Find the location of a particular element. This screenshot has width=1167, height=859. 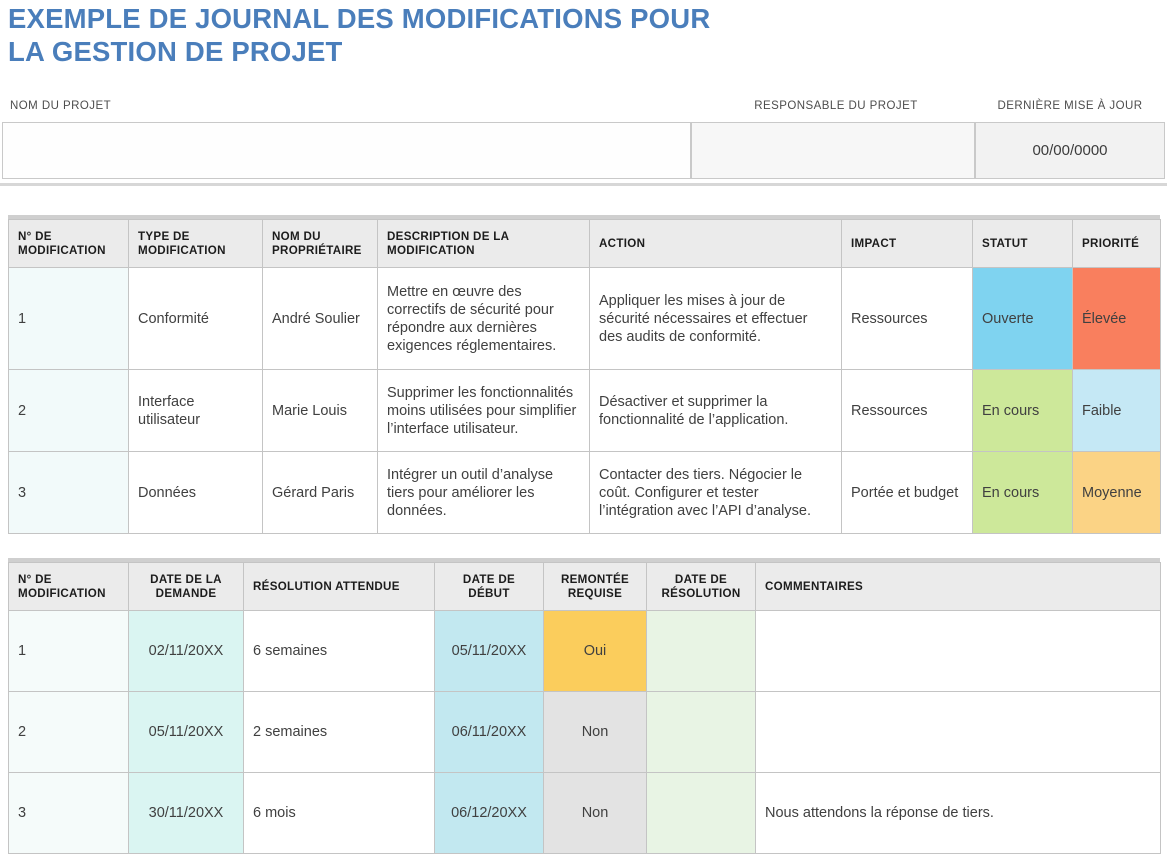

project-manager-input is located at coordinates (833, 150).